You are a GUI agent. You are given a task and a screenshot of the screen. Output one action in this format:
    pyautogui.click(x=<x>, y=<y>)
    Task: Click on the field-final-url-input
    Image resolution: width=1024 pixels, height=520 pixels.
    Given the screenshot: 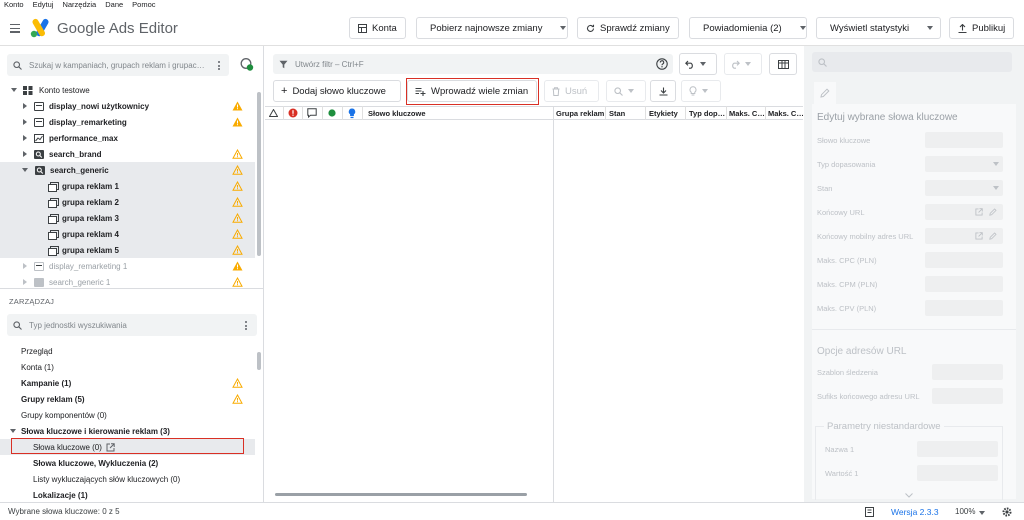 What is the action you would take?
    pyautogui.click(x=964, y=212)
    